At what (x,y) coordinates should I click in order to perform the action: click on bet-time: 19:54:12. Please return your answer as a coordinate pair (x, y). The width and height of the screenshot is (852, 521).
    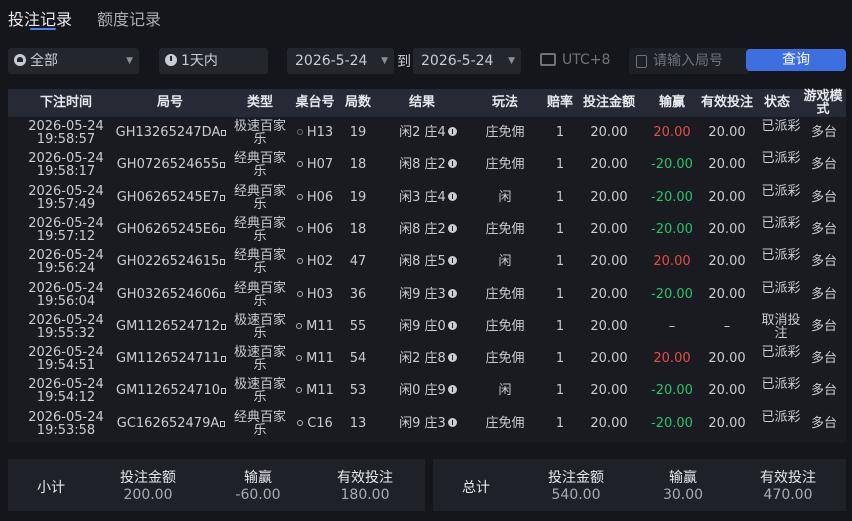
    Looking at the image, I should click on (66, 398).